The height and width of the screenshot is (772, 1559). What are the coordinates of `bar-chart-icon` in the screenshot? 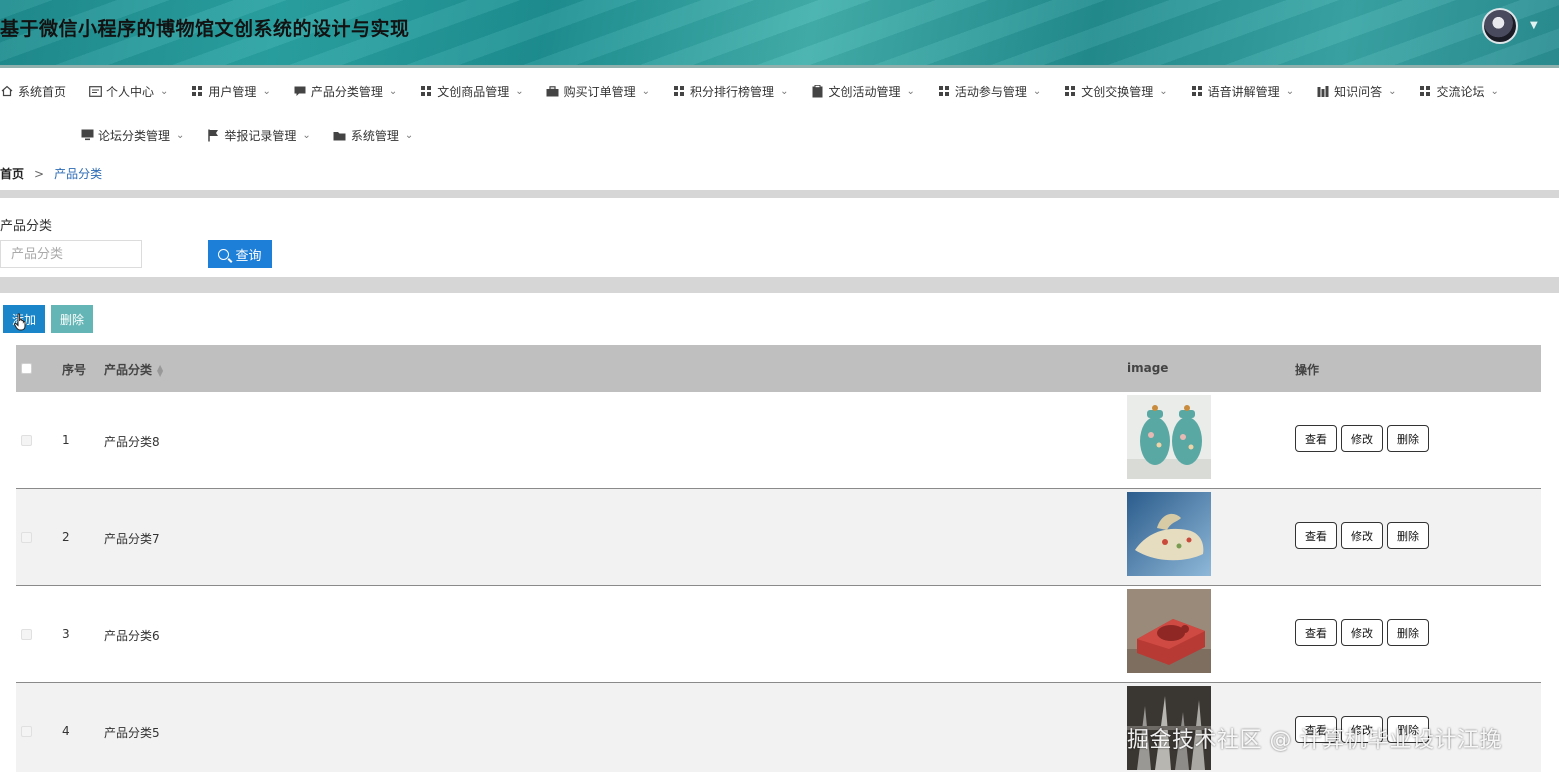 It's located at (1323, 91).